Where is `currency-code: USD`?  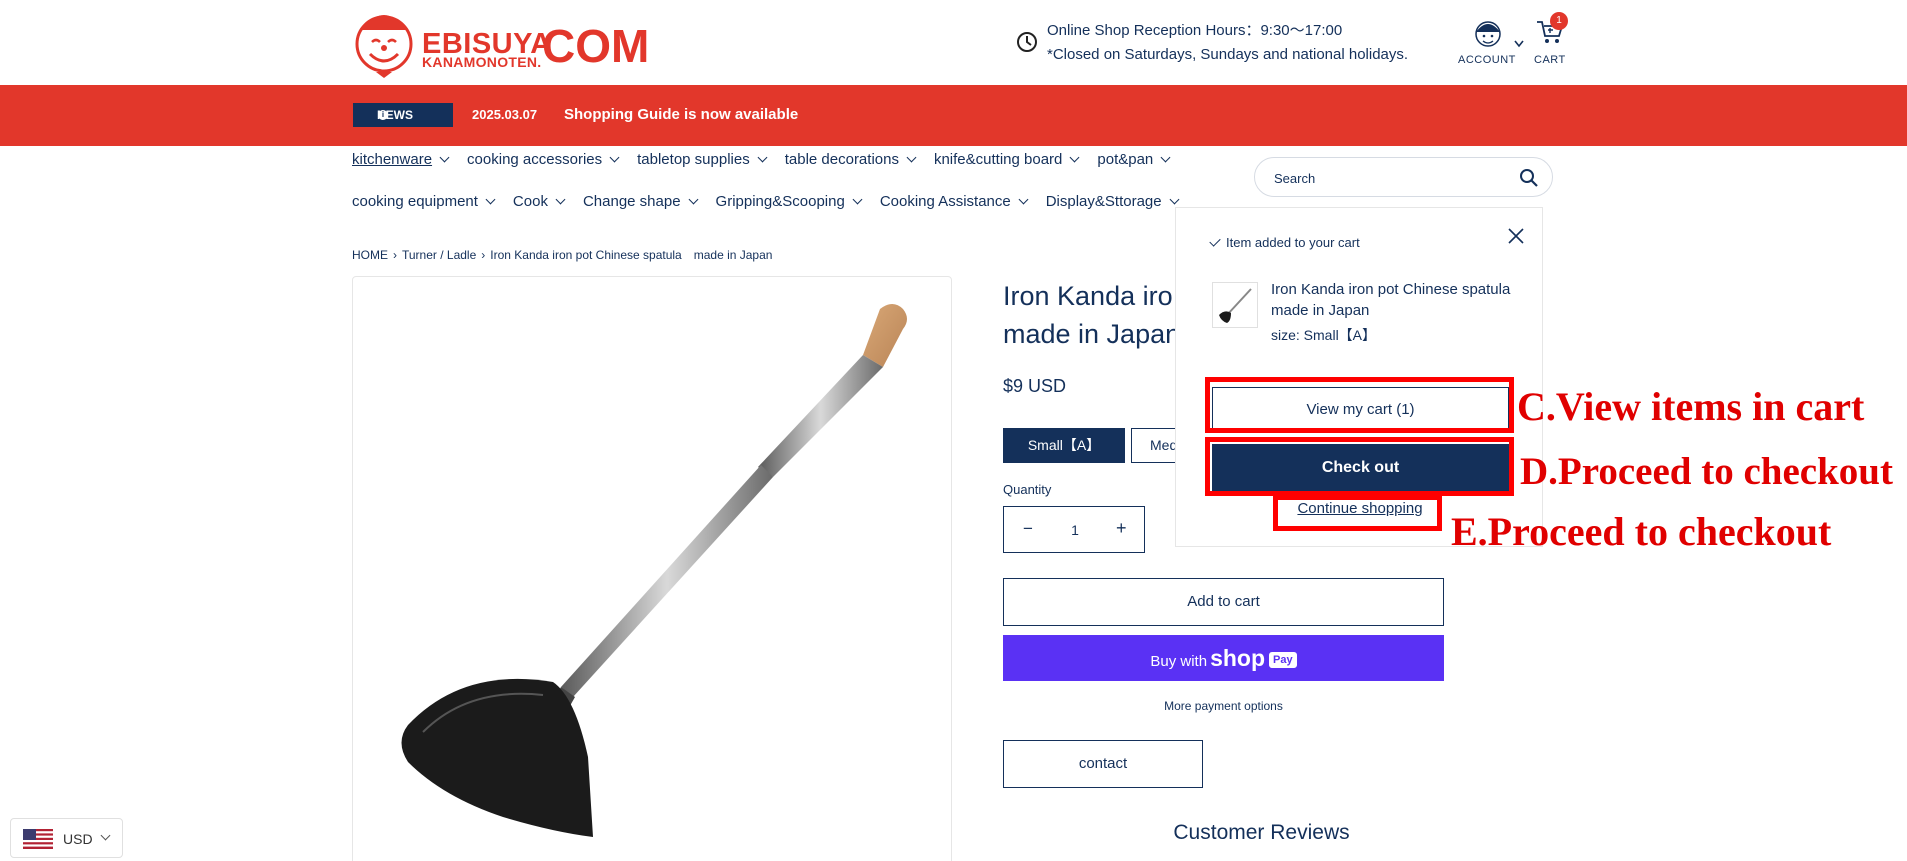 currency-code: USD is located at coordinates (78, 839).